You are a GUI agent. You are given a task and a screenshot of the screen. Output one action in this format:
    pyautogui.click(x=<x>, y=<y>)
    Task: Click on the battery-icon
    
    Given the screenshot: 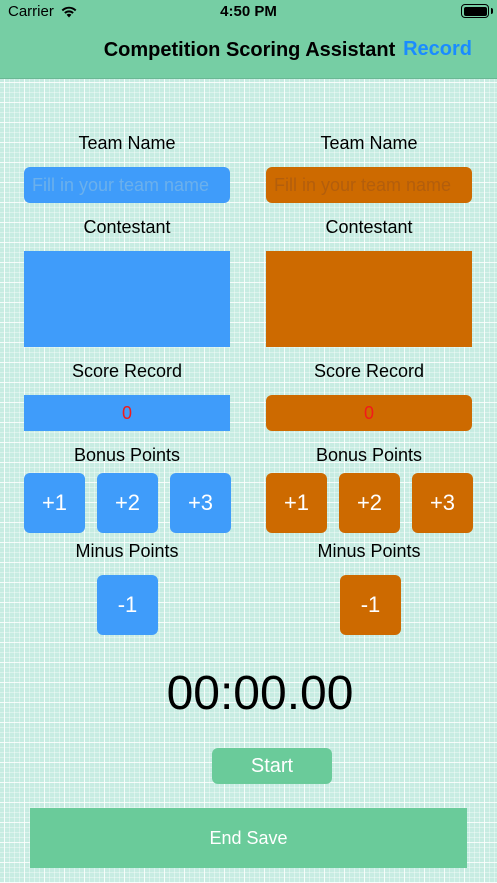 What is the action you would take?
    pyautogui.click(x=475, y=11)
    